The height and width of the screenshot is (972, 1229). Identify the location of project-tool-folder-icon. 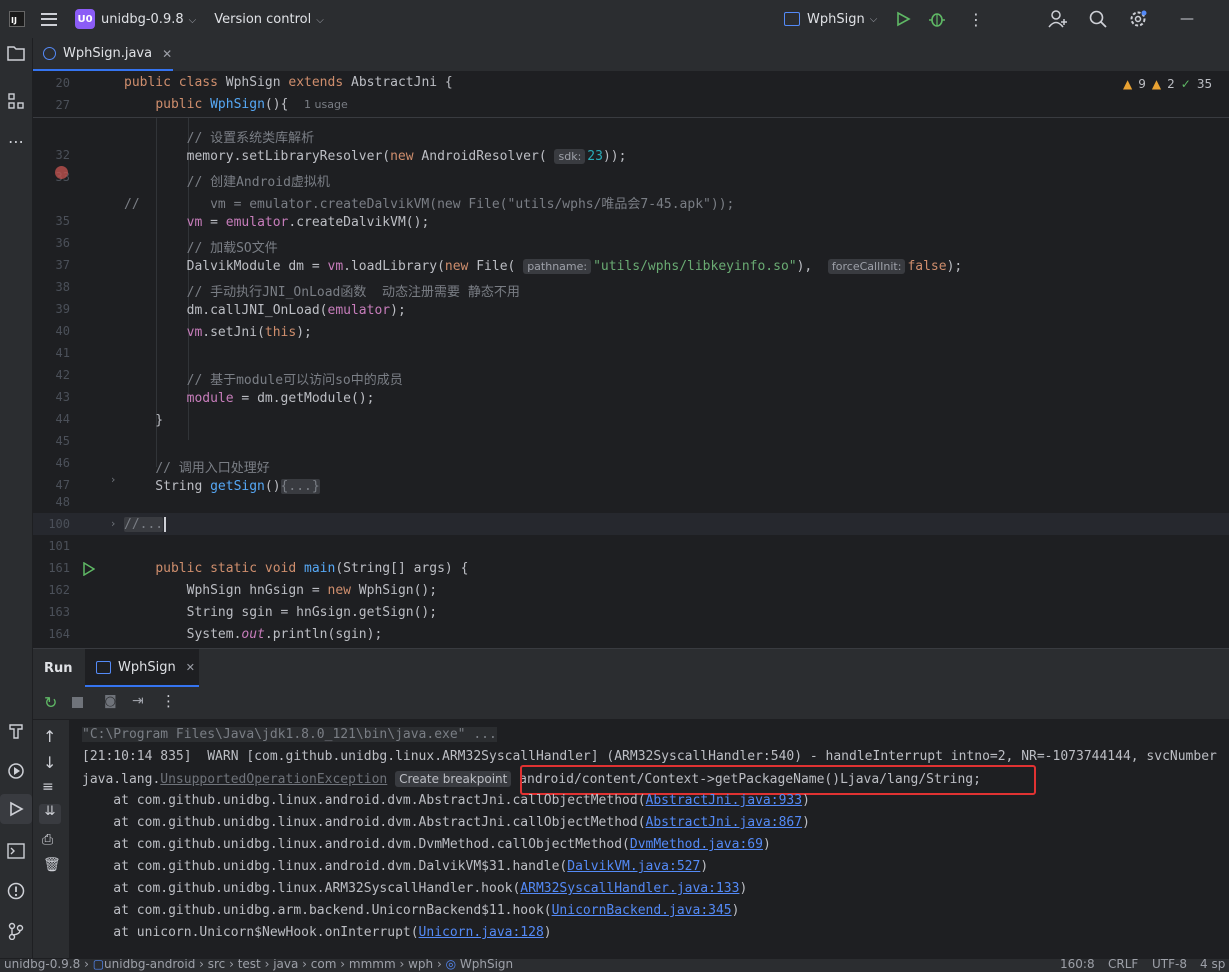
(16, 53).